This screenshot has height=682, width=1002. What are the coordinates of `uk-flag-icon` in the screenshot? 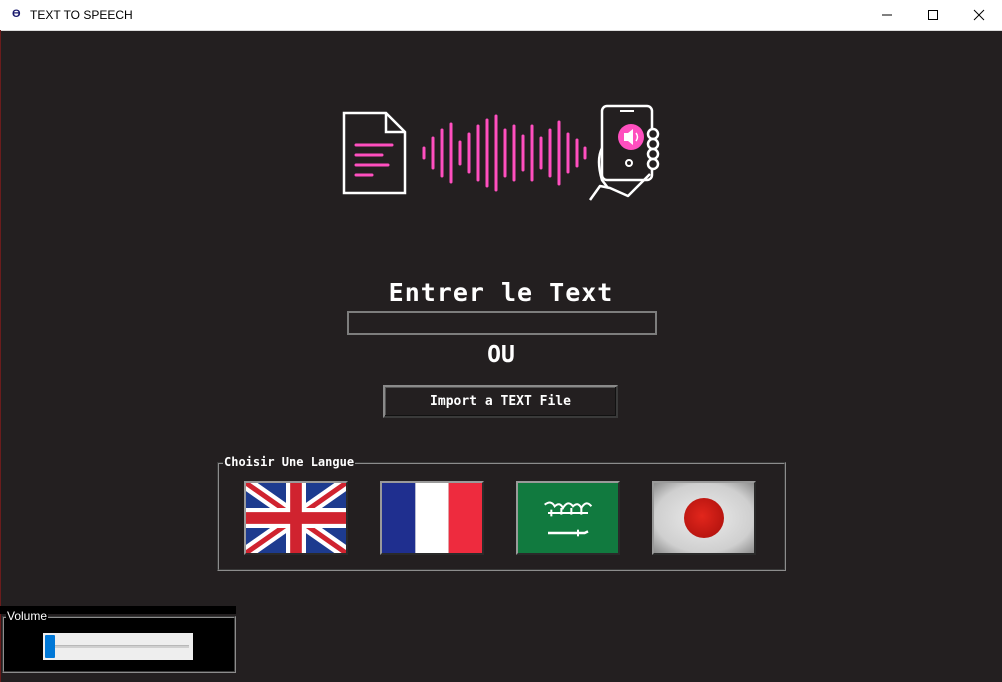 It's located at (296, 518).